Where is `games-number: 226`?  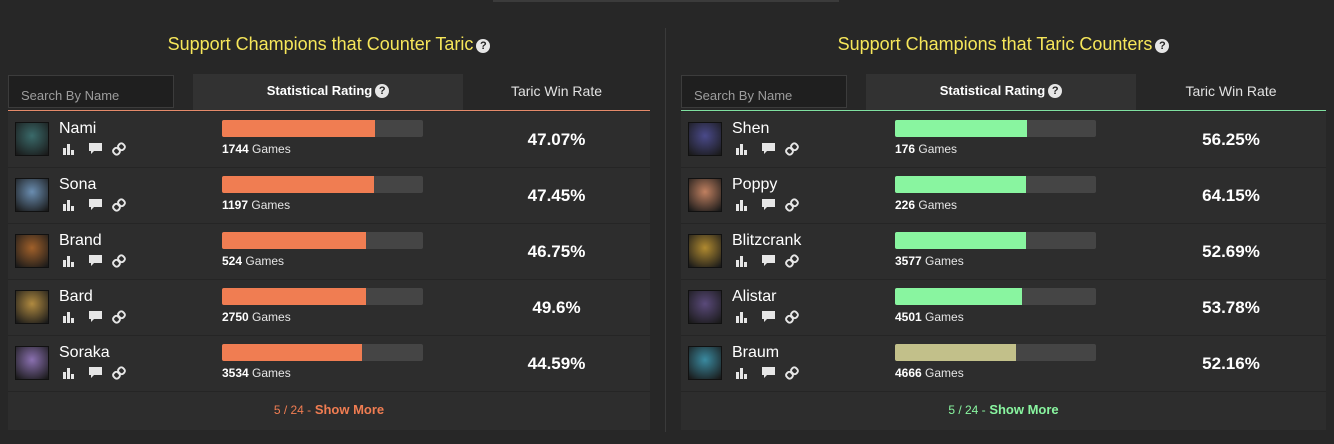 games-number: 226 is located at coordinates (905, 205).